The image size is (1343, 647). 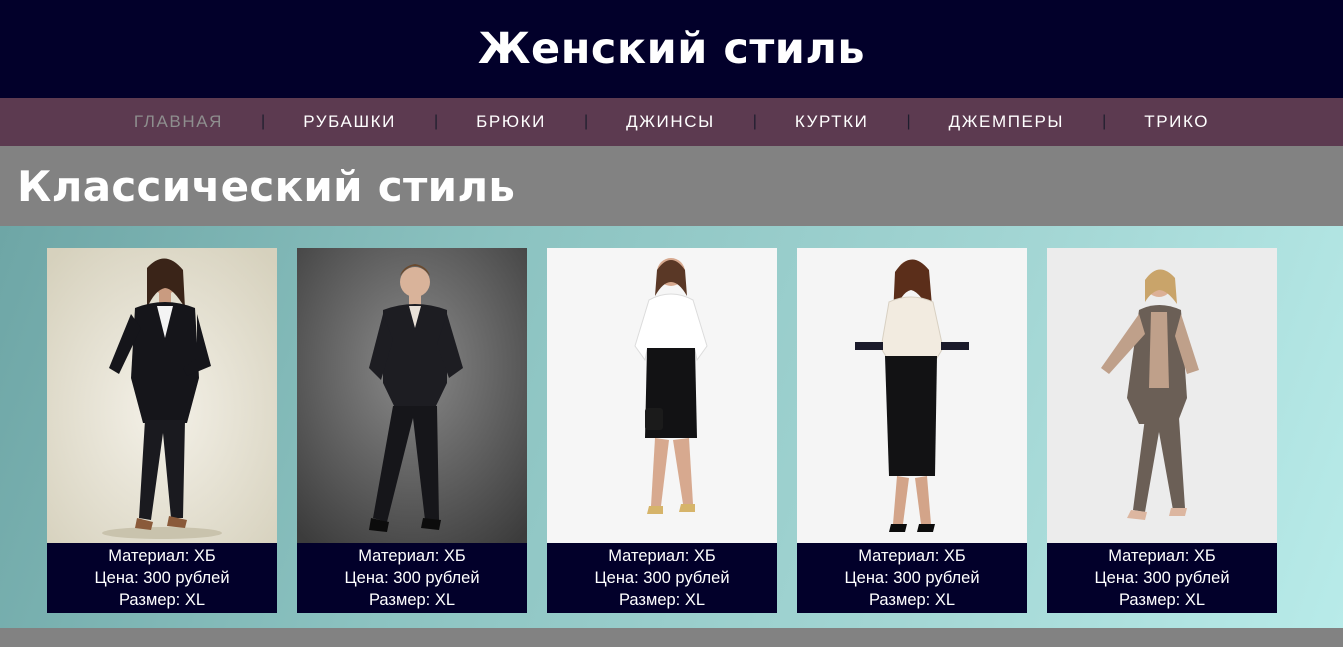 I want to click on site-title: Женский стиль, so click(x=671, y=49).